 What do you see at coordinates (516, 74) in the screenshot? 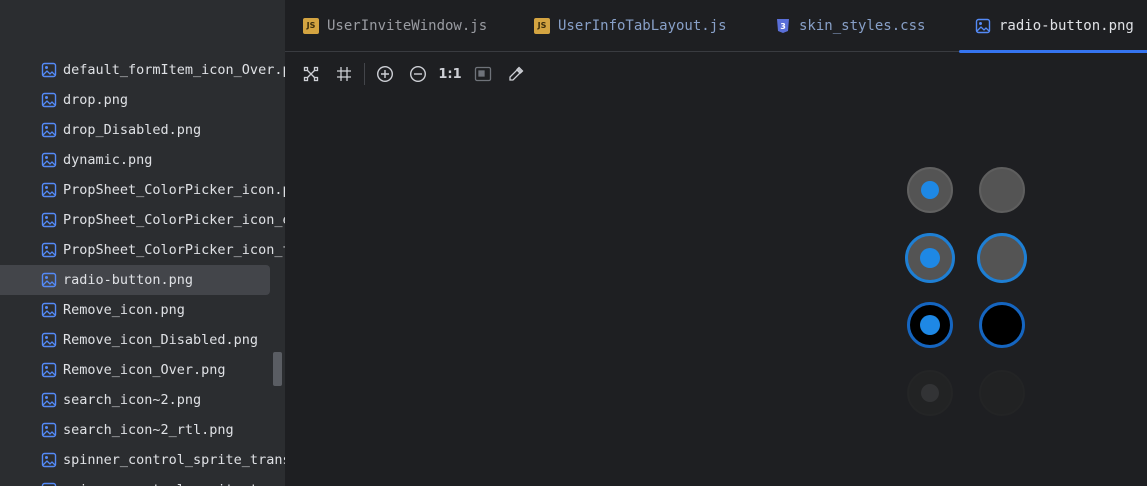
I see `color-picker-icon` at bounding box center [516, 74].